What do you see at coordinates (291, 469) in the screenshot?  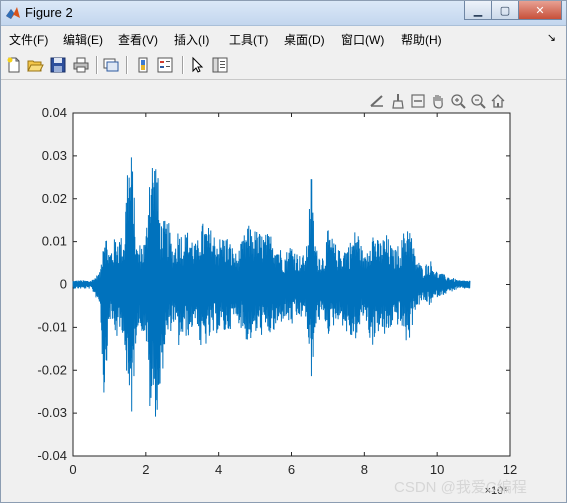 I see `x-tick-label: 6` at bounding box center [291, 469].